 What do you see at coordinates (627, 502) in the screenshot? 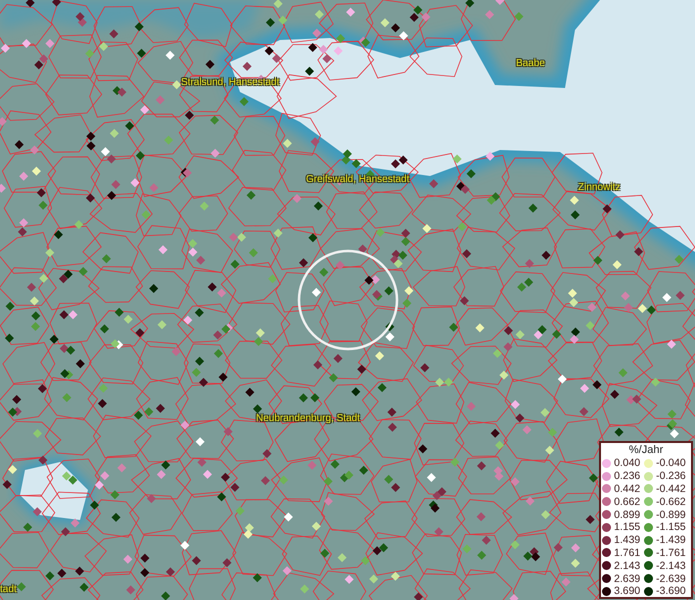
I see `legend-value: 0.662` at bounding box center [627, 502].